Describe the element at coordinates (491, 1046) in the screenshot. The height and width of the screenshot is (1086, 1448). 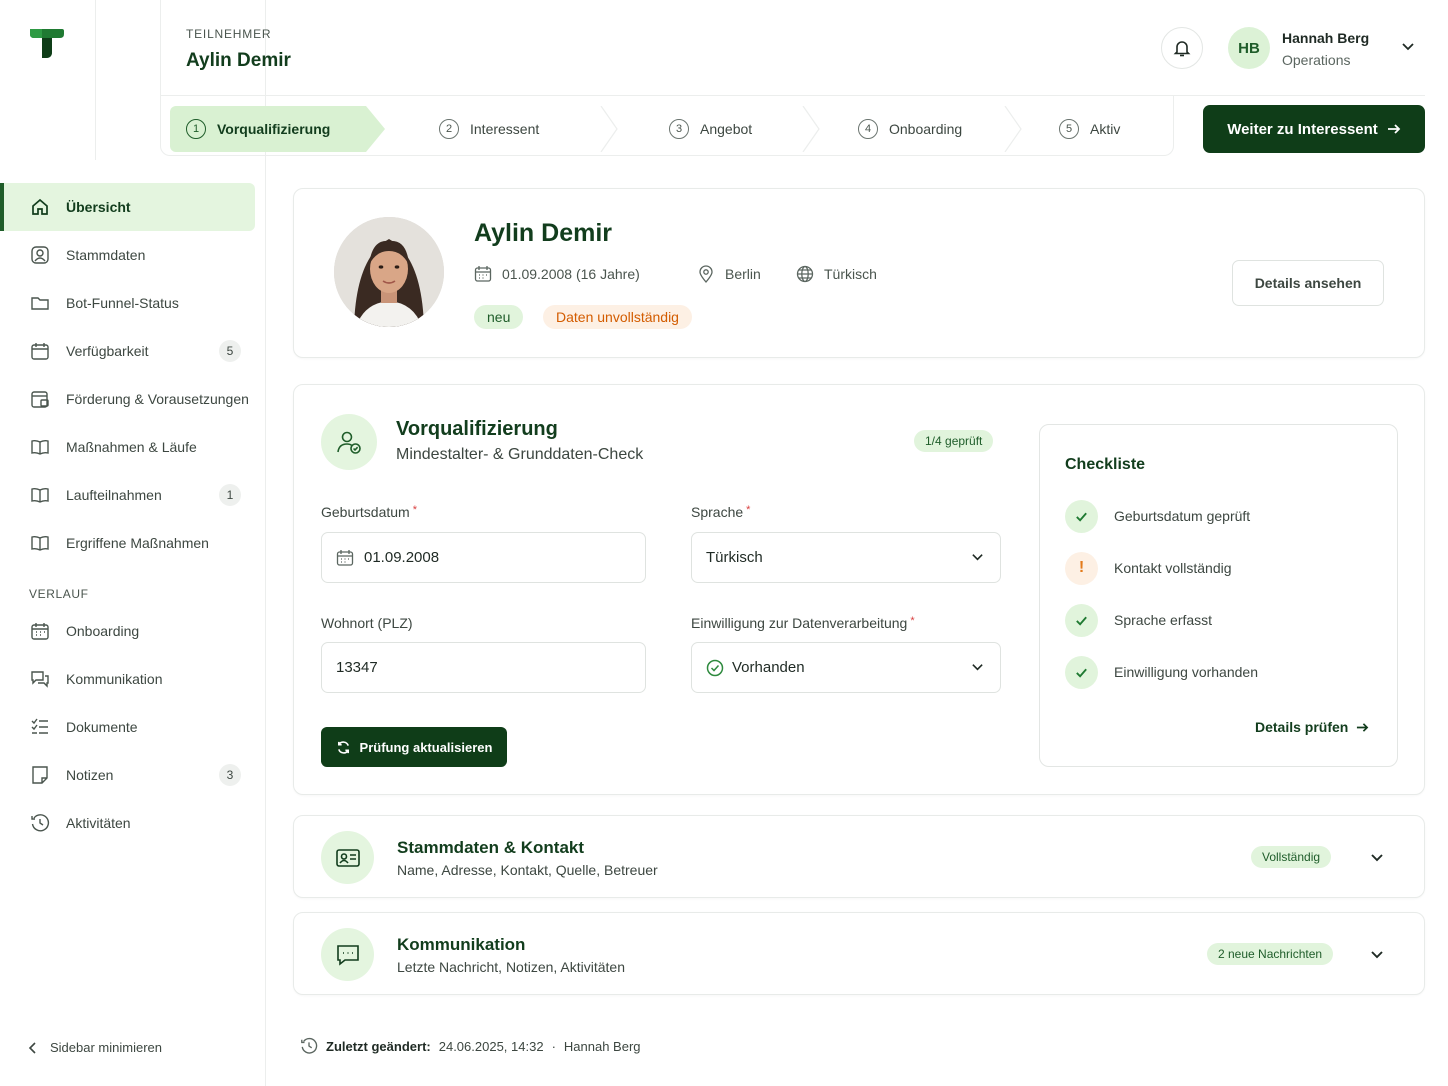
I see `last-modified-timestamp: 24.06.2025, 14:32` at that location.